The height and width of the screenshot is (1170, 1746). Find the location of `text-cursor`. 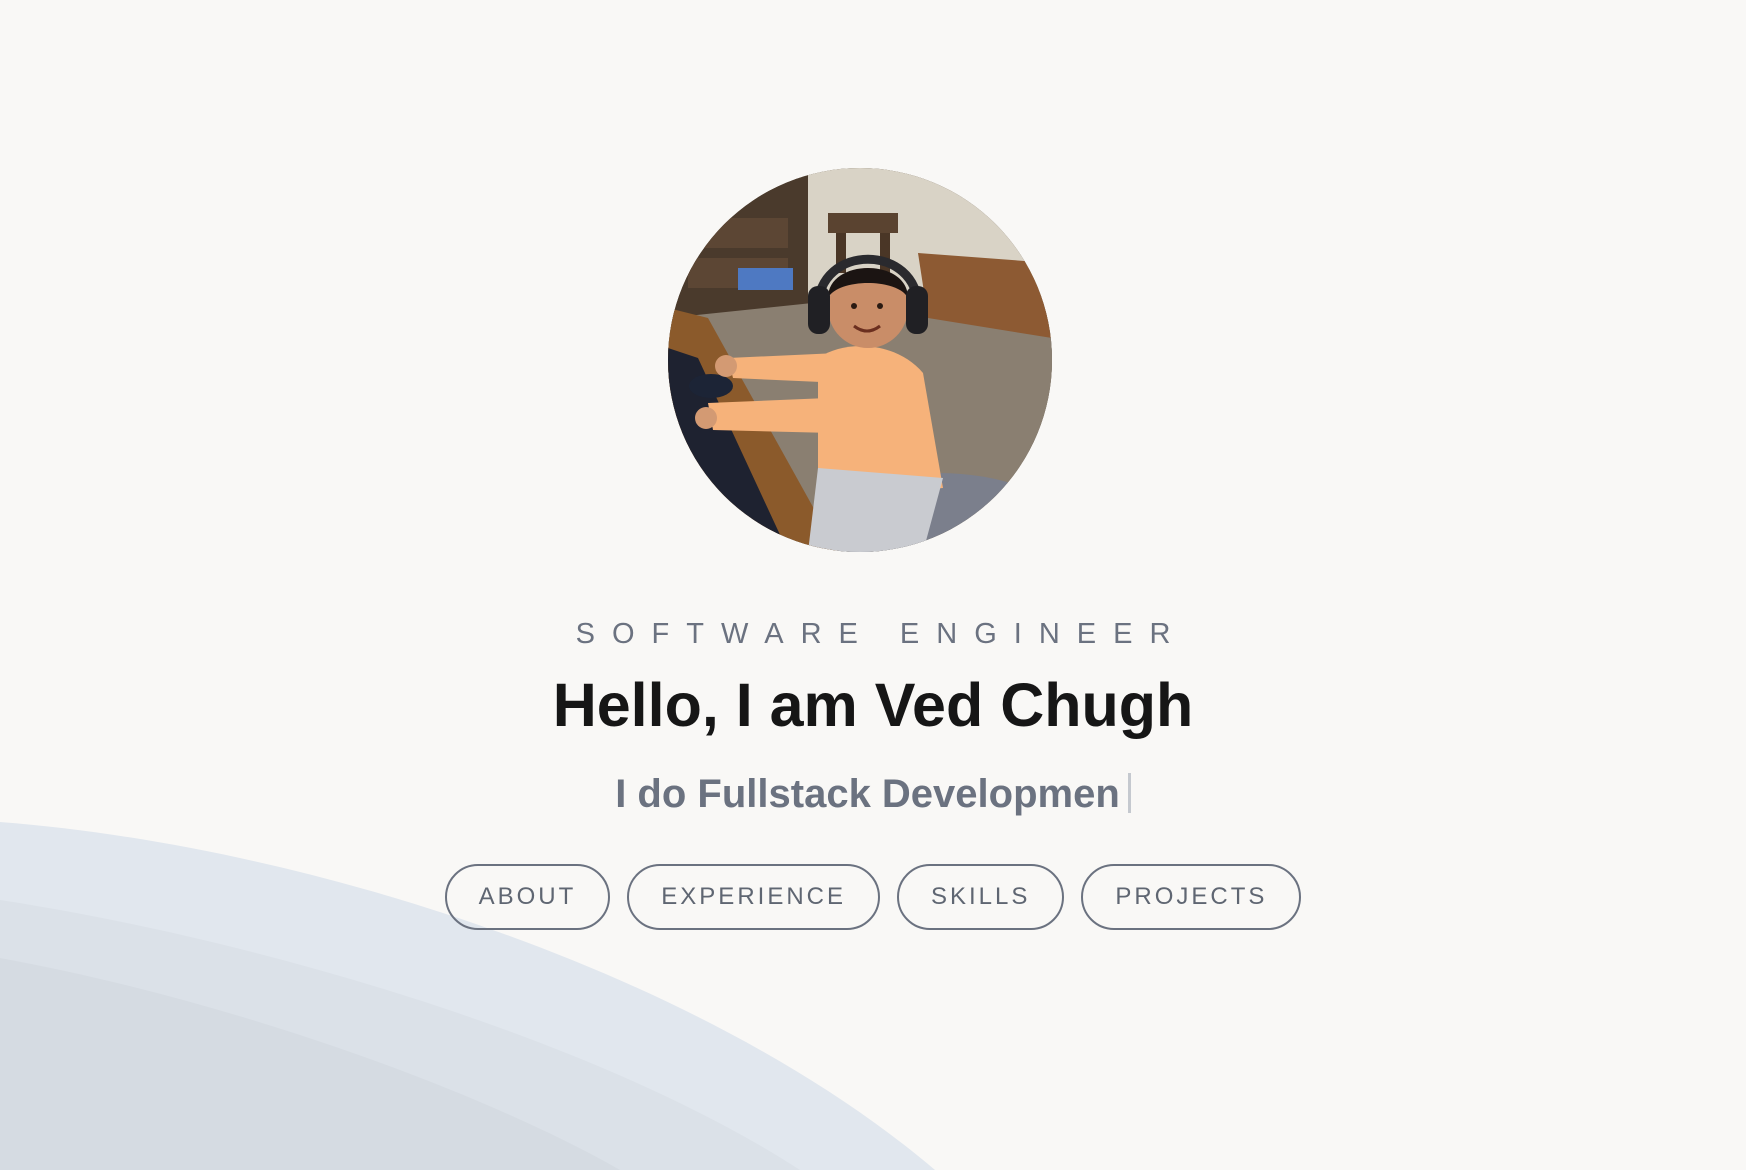

text-cursor is located at coordinates (1129, 793).